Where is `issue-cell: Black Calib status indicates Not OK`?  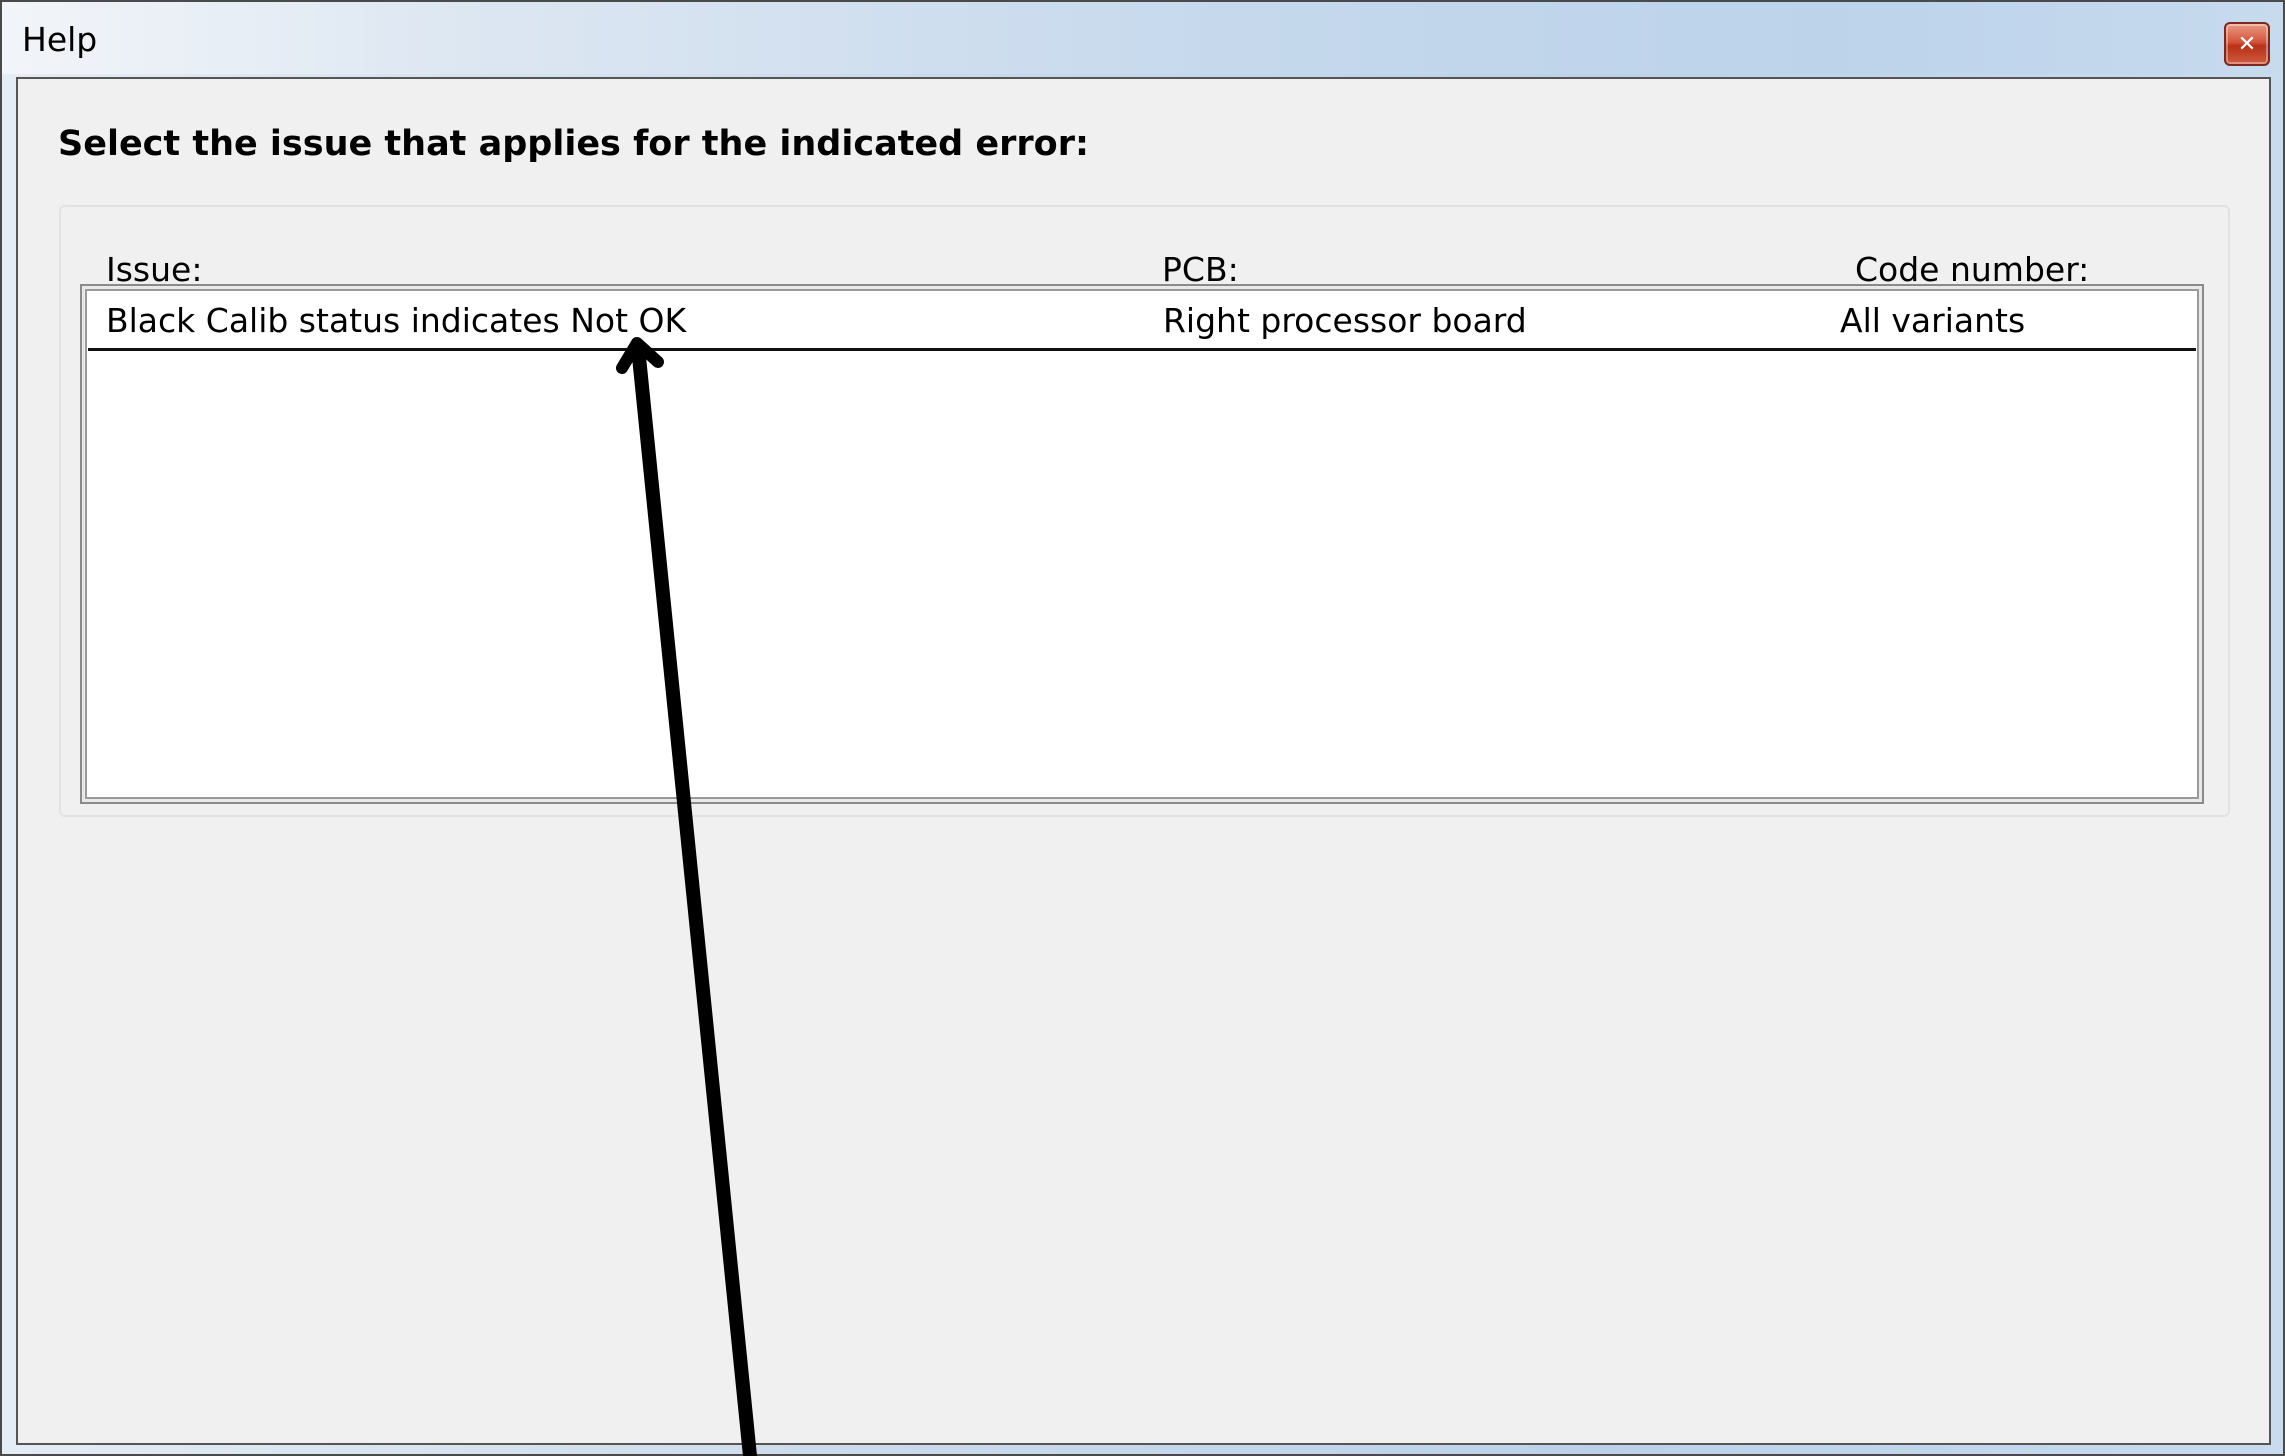 issue-cell: Black Calib status indicates Not OK is located at coordinates (396, 320).